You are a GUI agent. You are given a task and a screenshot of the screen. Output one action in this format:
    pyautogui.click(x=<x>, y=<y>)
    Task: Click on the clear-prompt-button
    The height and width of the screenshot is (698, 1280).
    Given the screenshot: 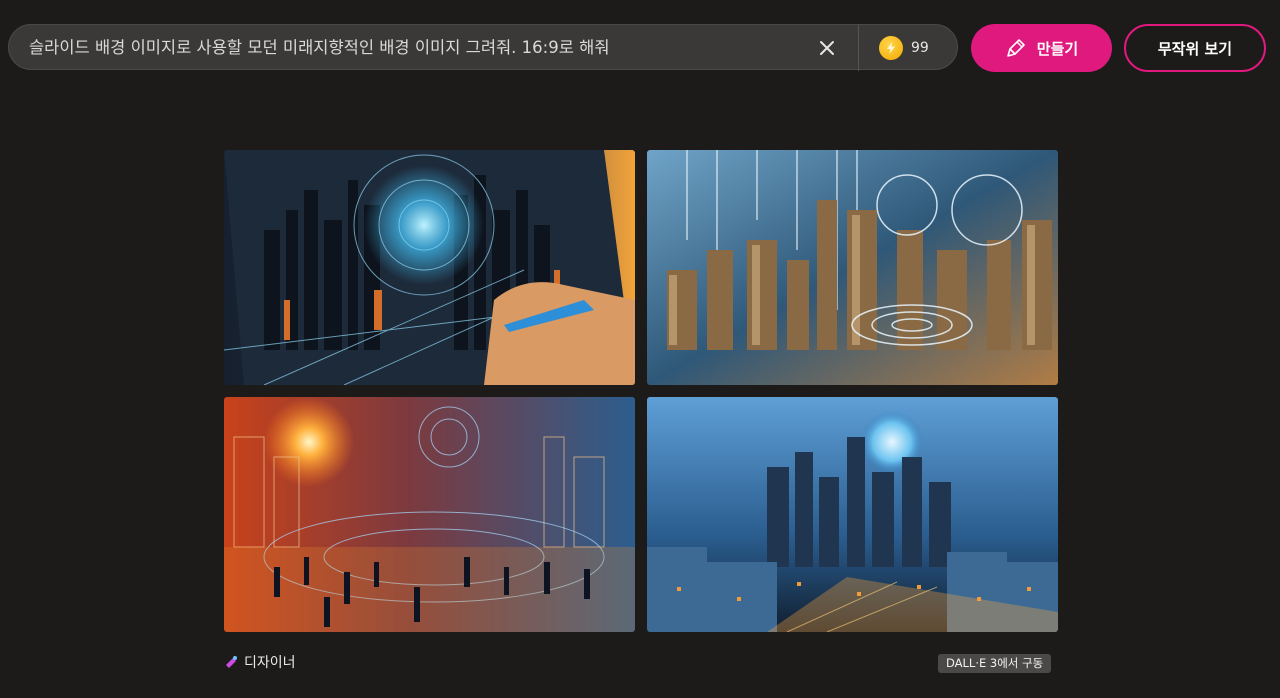 What is the action you would take?
    pyautogui.click(x=827, y=48)
    